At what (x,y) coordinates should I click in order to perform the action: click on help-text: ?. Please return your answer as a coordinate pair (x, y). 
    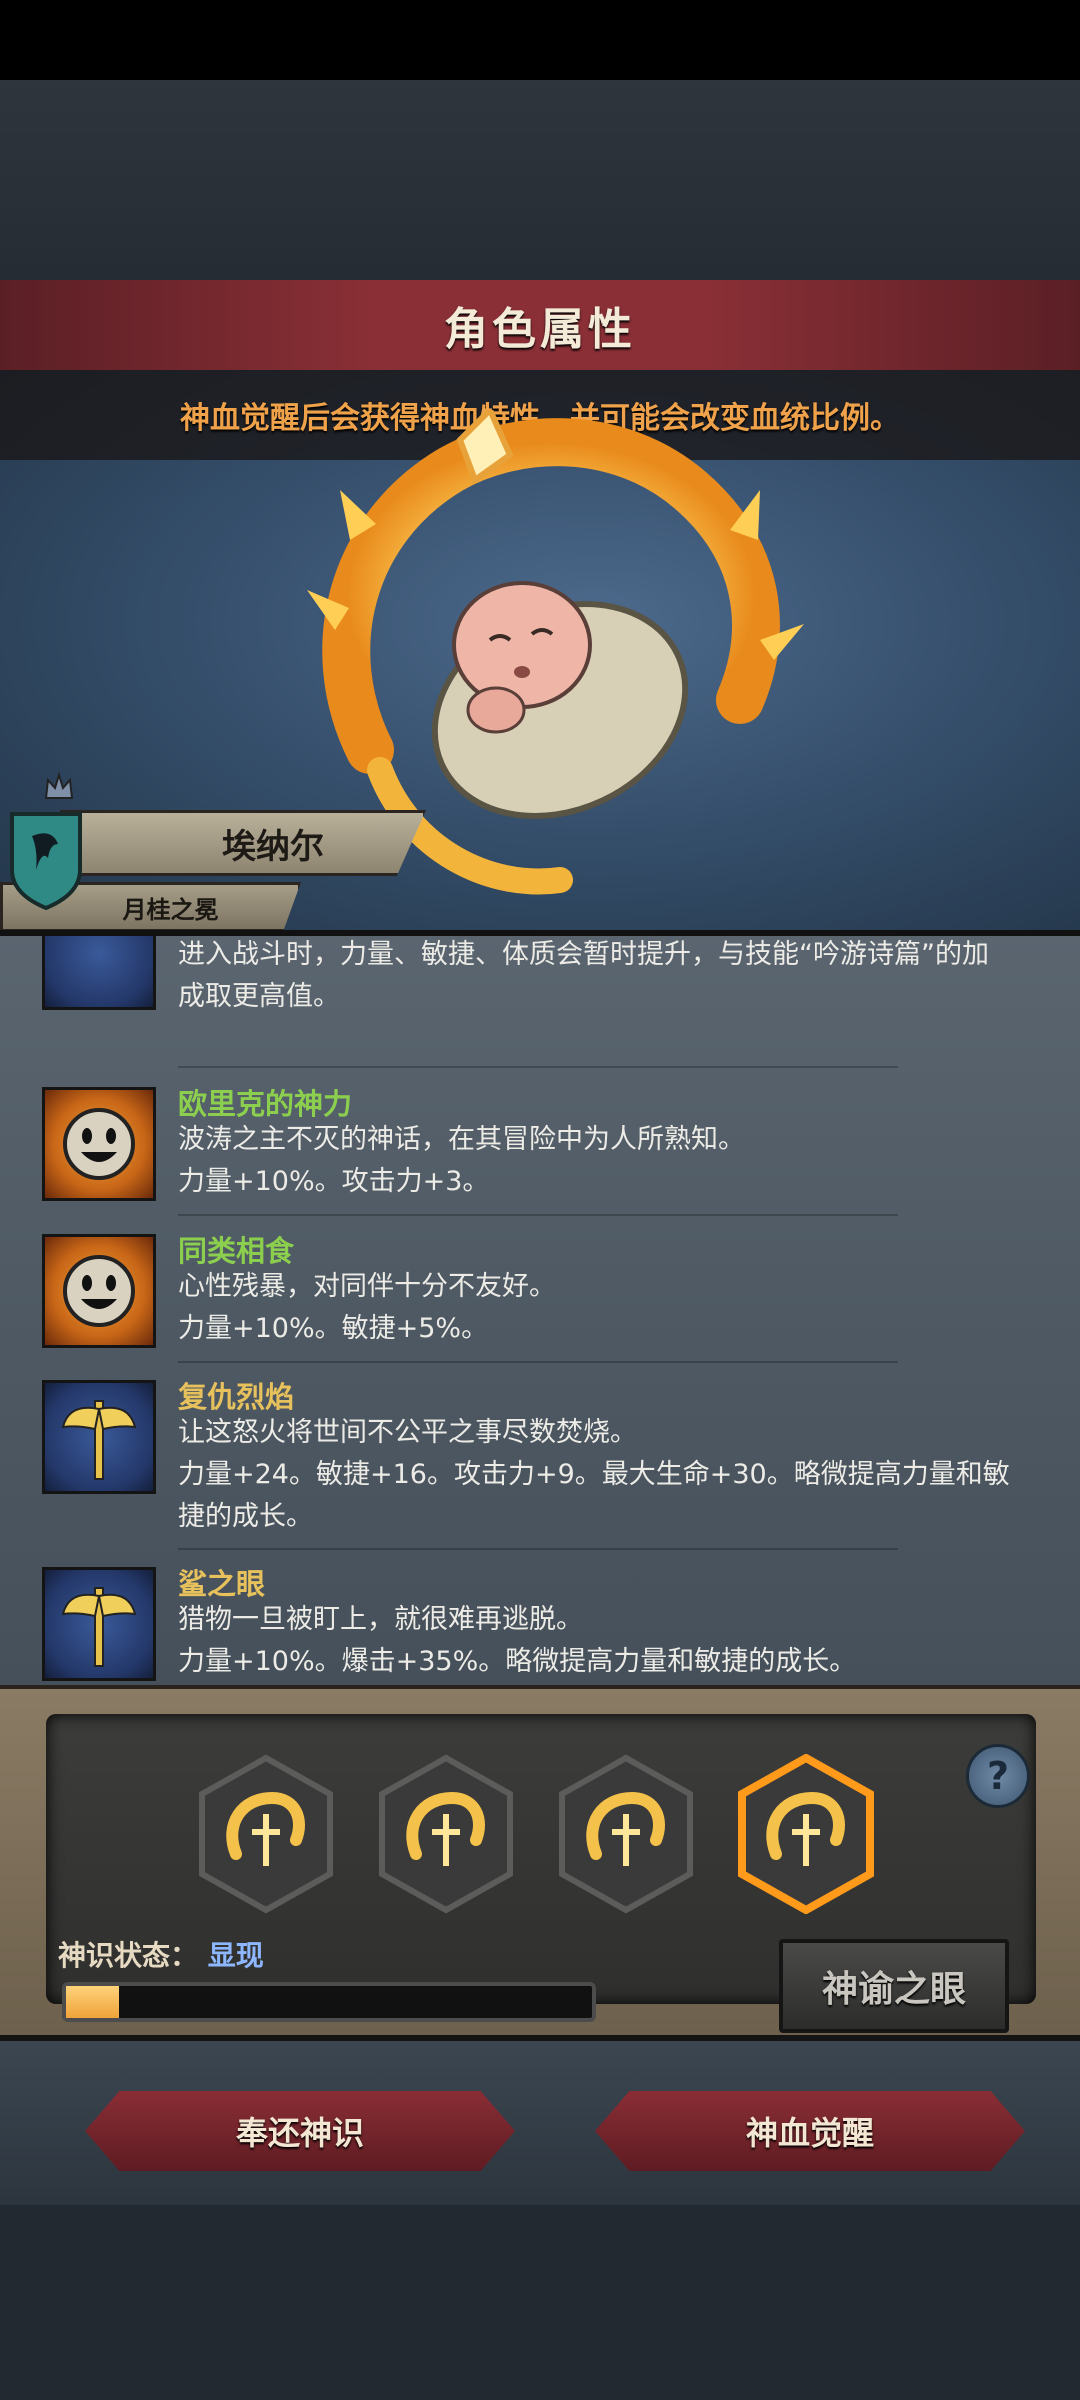
    Looking at the image, I should click on (998, 1776).